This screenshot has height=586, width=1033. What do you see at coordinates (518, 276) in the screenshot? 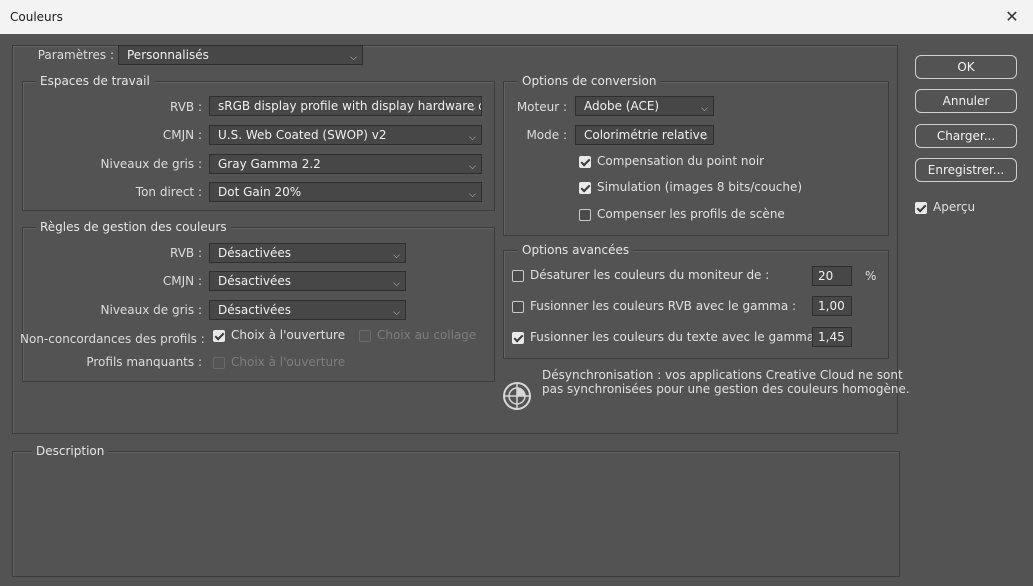
I see `desaturate-checkbox` at bounding box center [518, 276].